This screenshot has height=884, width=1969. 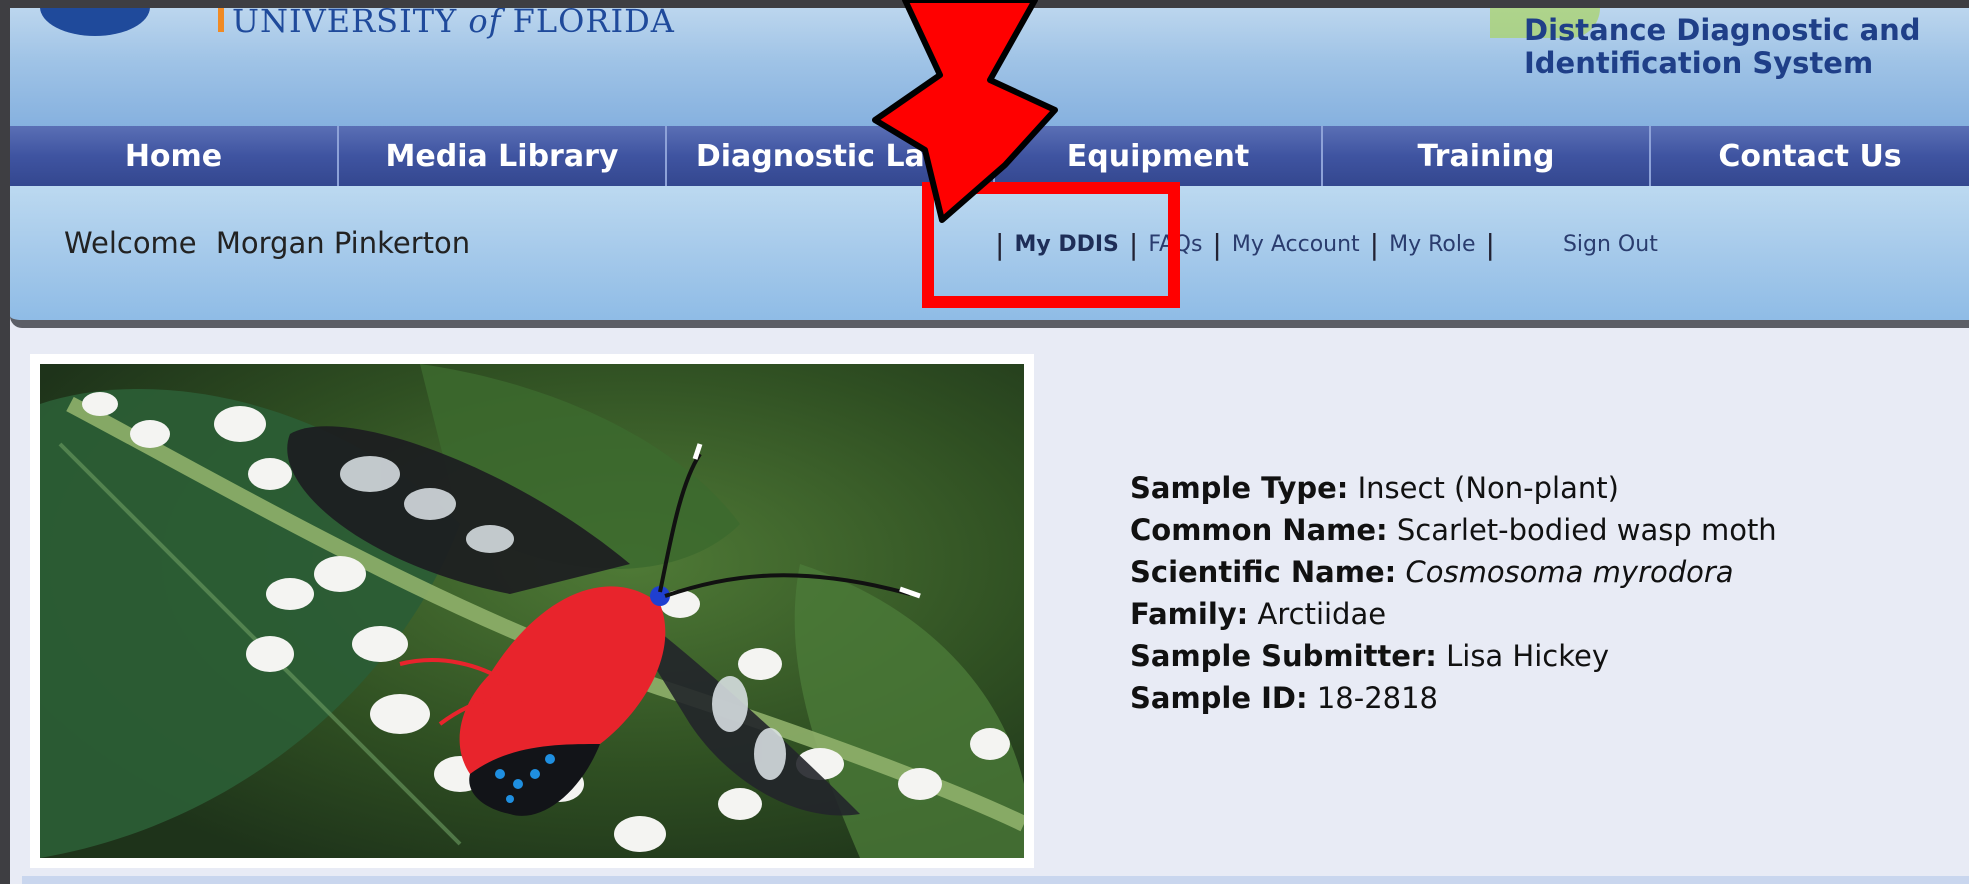 I want to click on highlight-box, so click(x=1051, y=245).